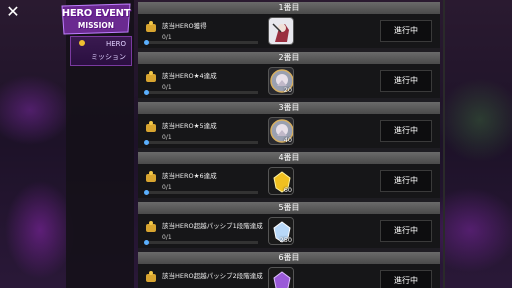  I want to click on close-icon: ✕, so click(13, 12).